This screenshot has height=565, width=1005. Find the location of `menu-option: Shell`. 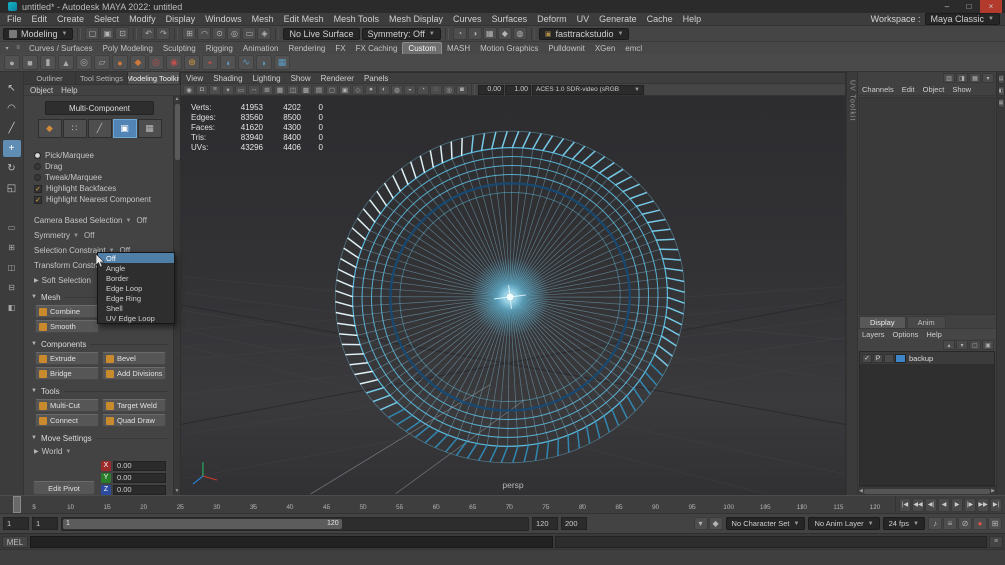

menu-option: Shell is located at coordinates (136, 308).